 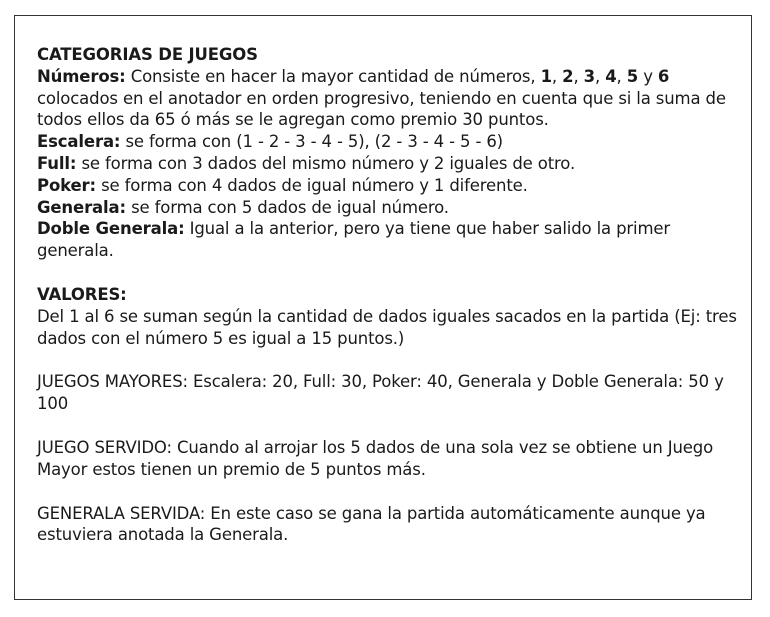 What do you see at coordinates (79, 142) in the screenshot?
I see `rule-escalera-label: Escalera:` at bounding box center [79, 142].